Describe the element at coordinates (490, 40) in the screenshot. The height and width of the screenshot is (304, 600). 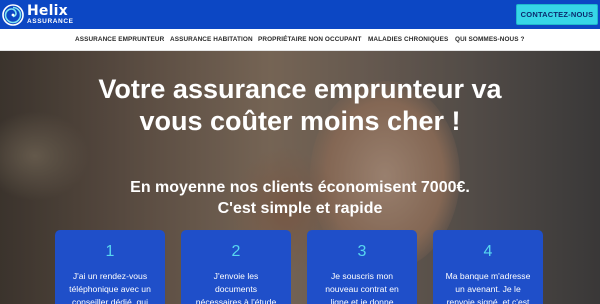
I see `nav-item-qui-sommes-nous: QUI SOMMES-NOUS ?` at that location.